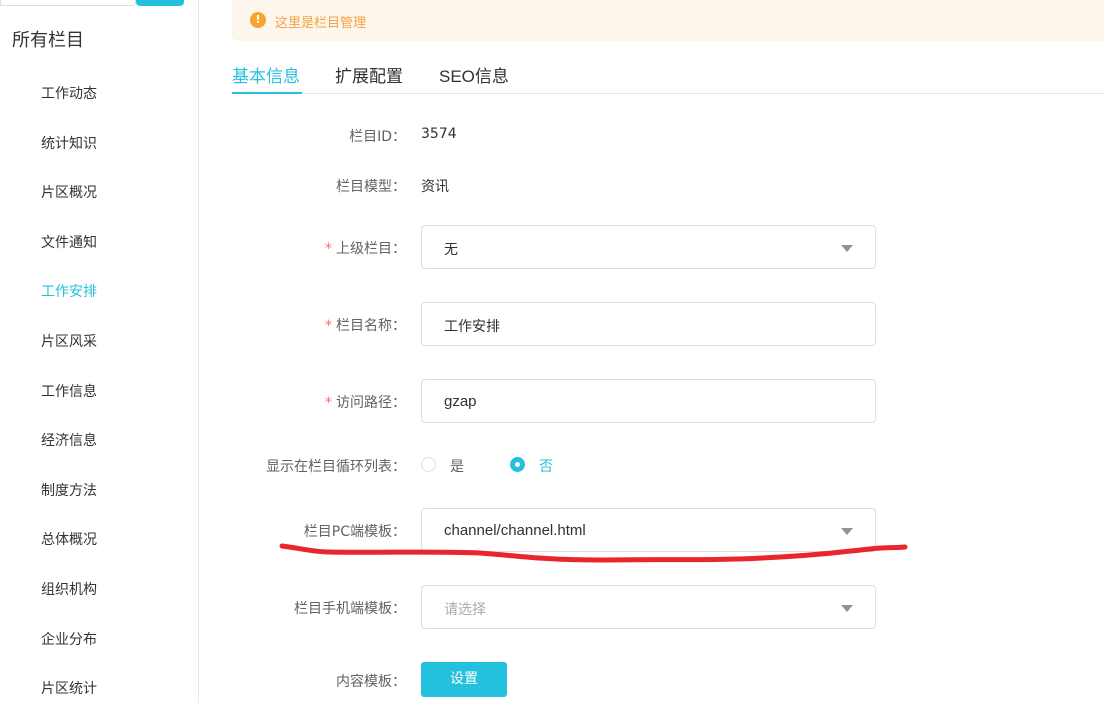 Image resolution: width=1104 pixels, height=703 pixels. I want to click on content-template-set-button: 设置, so click(464, 679).